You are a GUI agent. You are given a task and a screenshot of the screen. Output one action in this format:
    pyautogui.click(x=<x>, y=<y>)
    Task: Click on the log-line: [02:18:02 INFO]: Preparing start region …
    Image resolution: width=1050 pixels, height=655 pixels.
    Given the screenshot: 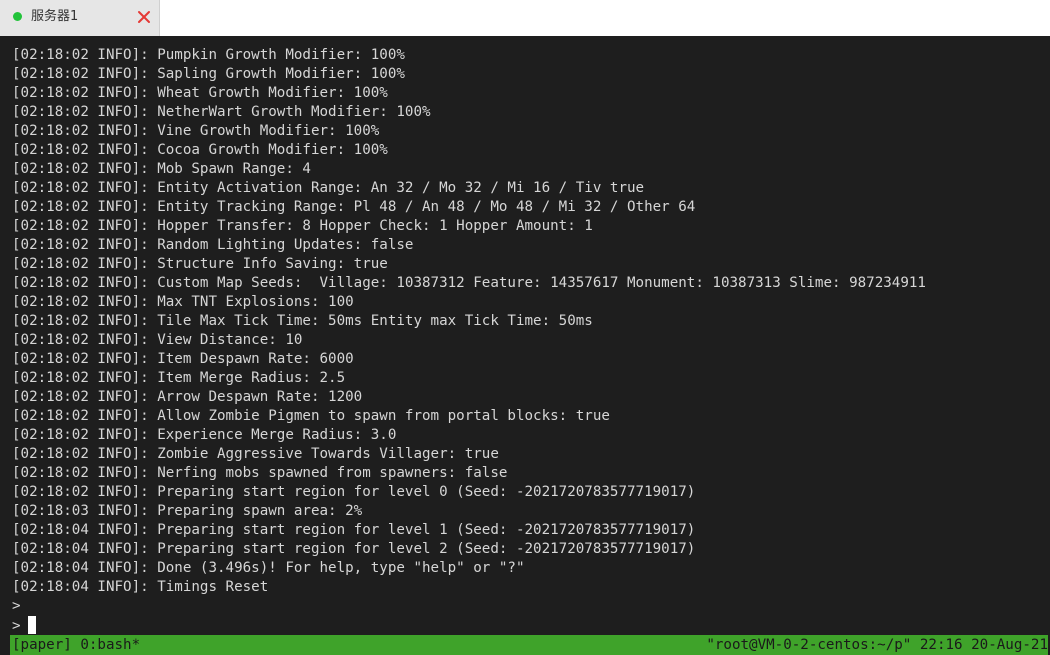 What is the action you would take?
    pyautogui.click(x=354, y=492)
    